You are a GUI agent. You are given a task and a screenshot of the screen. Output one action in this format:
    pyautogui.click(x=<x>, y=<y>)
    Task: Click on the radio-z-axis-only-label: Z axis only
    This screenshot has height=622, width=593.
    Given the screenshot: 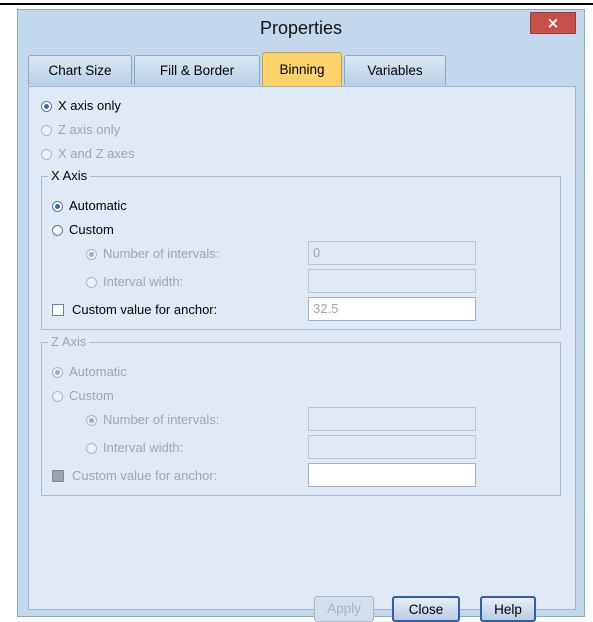 What is the action you would take?
    pyautogui.click(x=89, y=129)
    